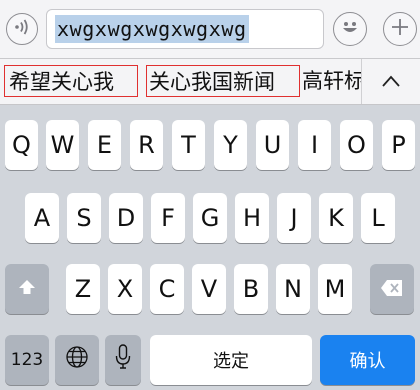 This screenshot has width=420, height=390. Describe the element at coordinates (335, 289) in the screenshot. I see `key-m: M` at that location.